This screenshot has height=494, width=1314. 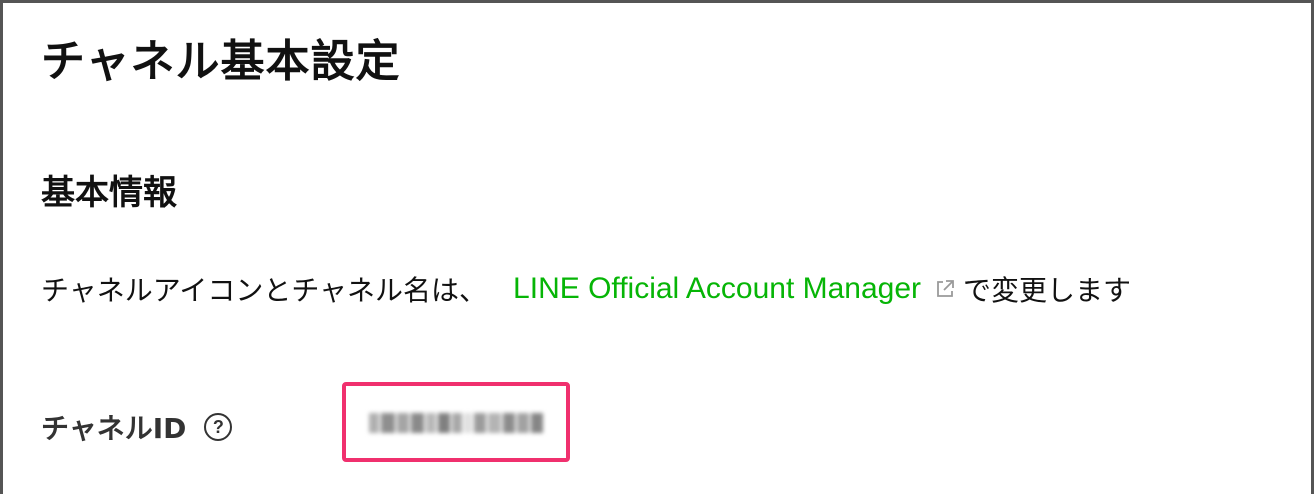 What do you see at coordinates (1047, 290) in the screenshot?
I see `description-suffix: で変更します` at bounding box center [1047, 290].